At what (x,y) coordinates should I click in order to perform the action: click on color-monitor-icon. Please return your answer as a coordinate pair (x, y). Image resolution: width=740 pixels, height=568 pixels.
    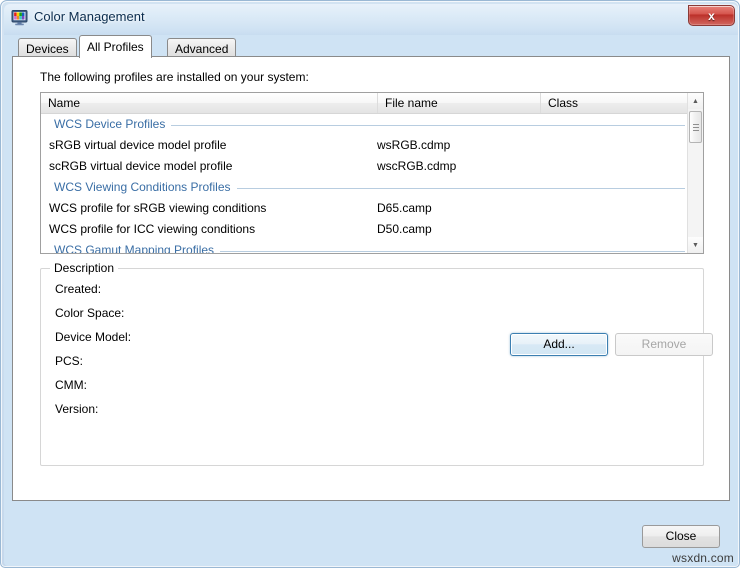
    Looking at the image, I should click on (19, 17).